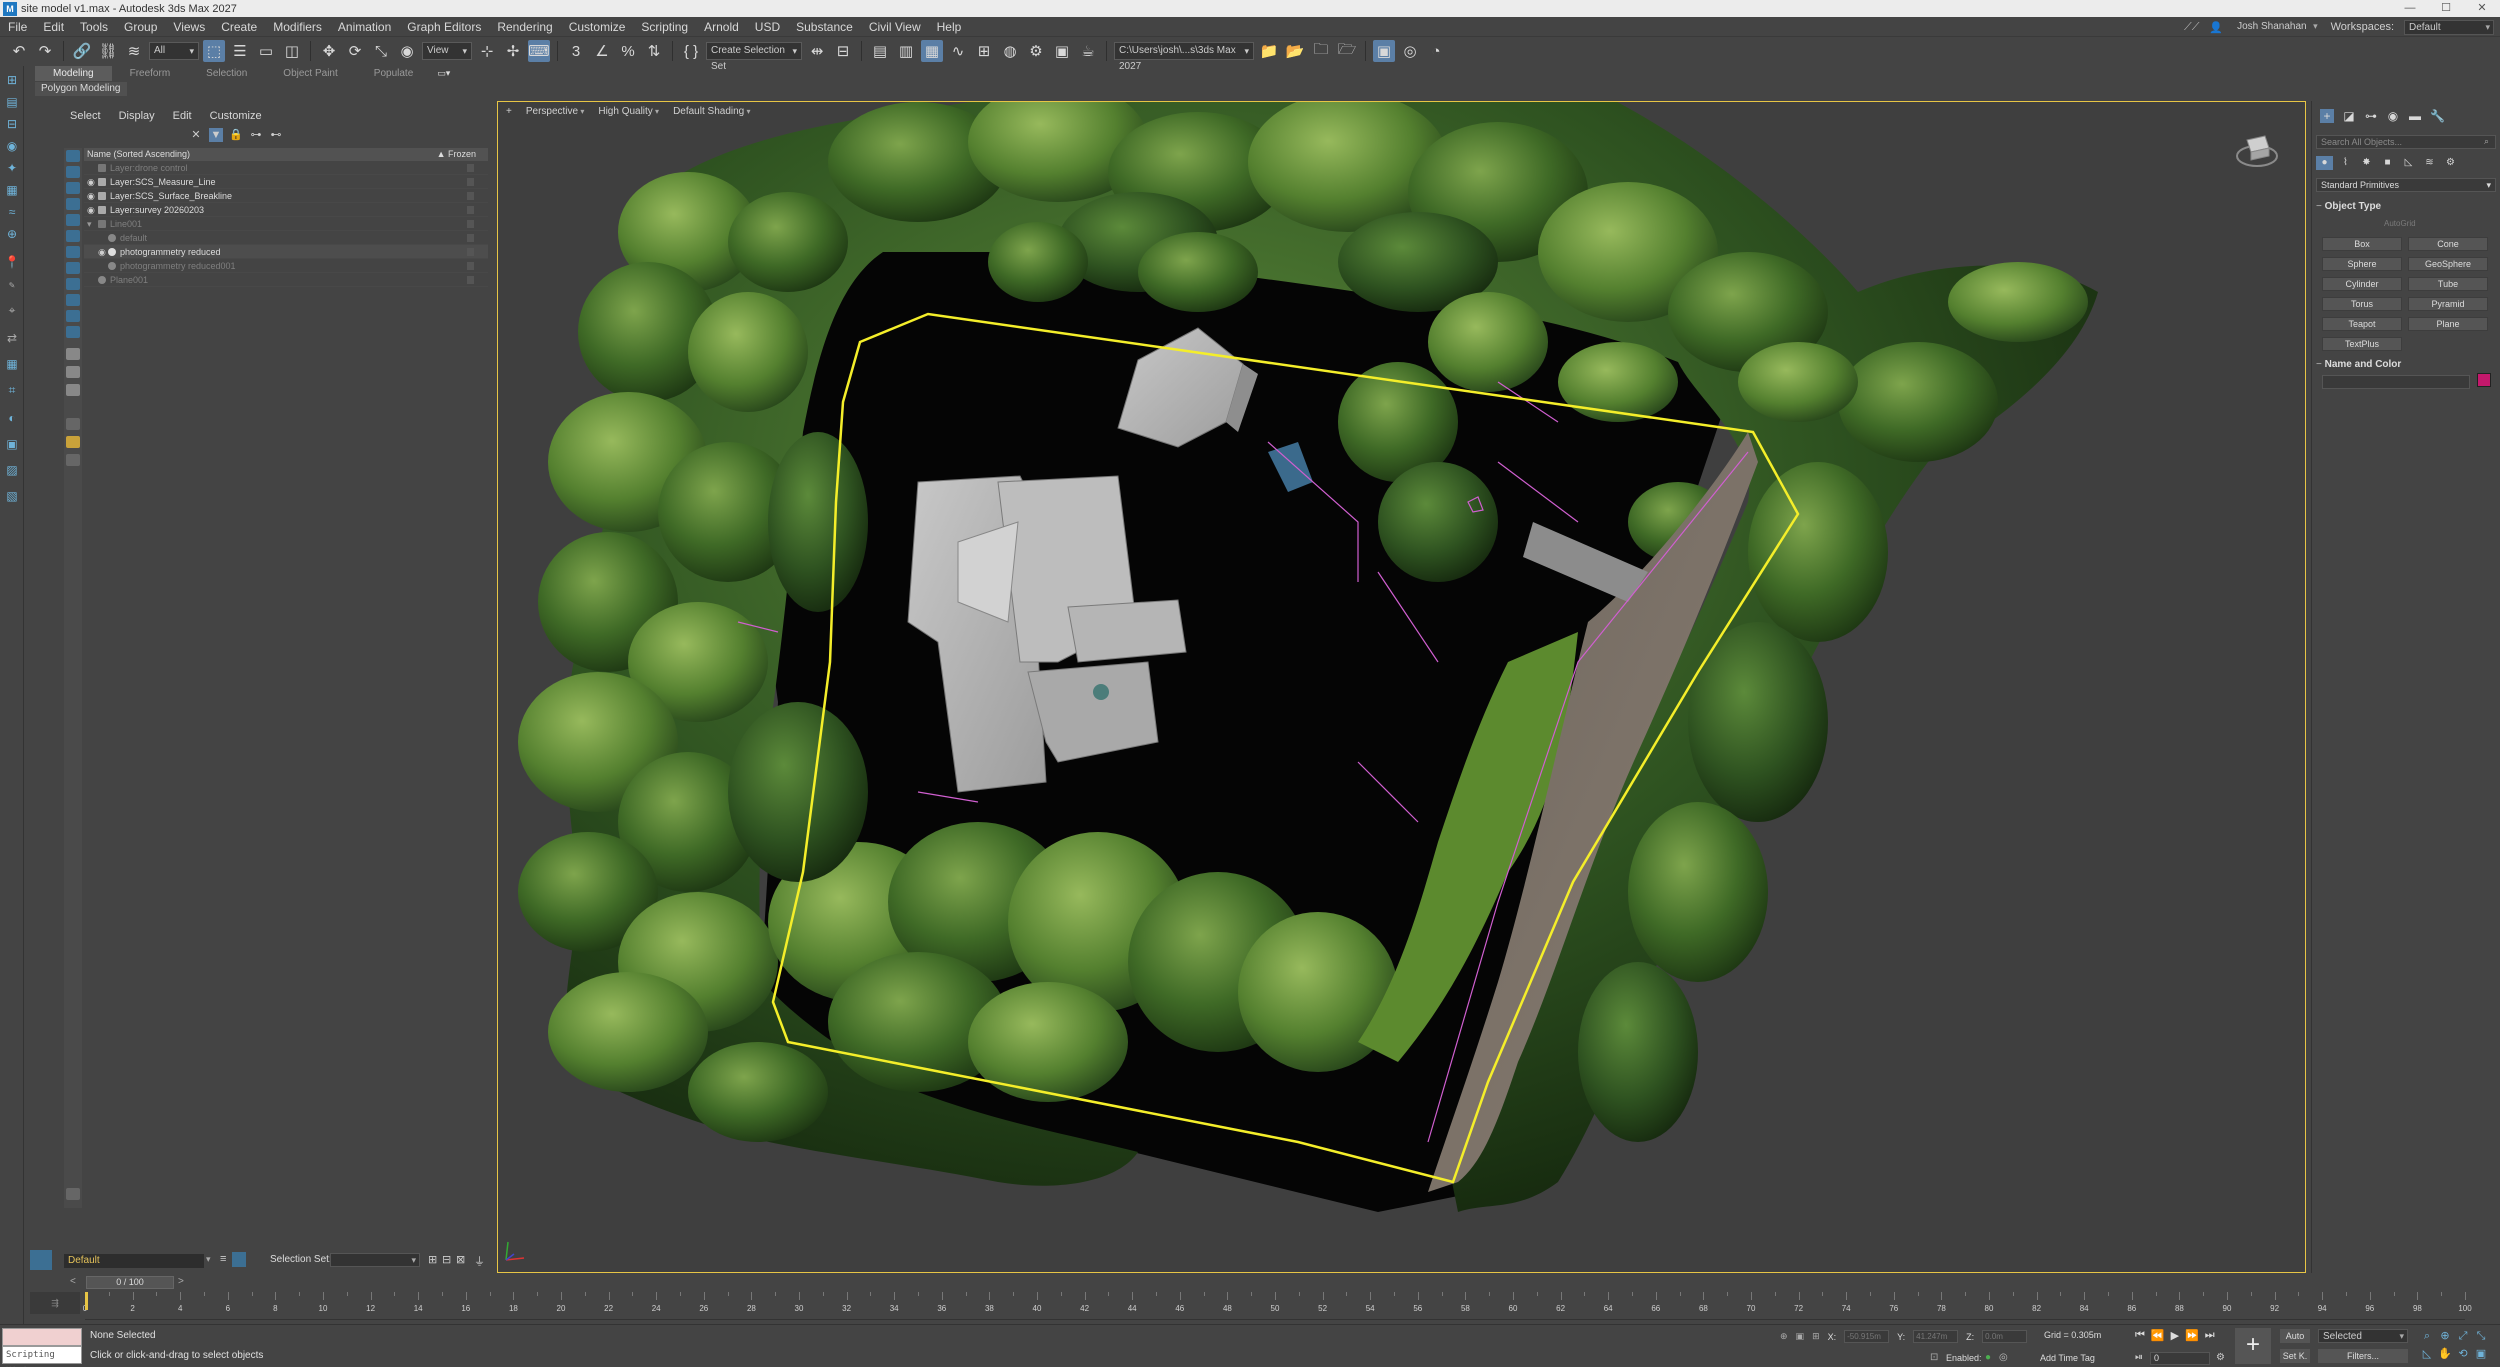  Describe the element at coordinates (17, 27) in the screenshot. I see `menu-file: File` at that location.